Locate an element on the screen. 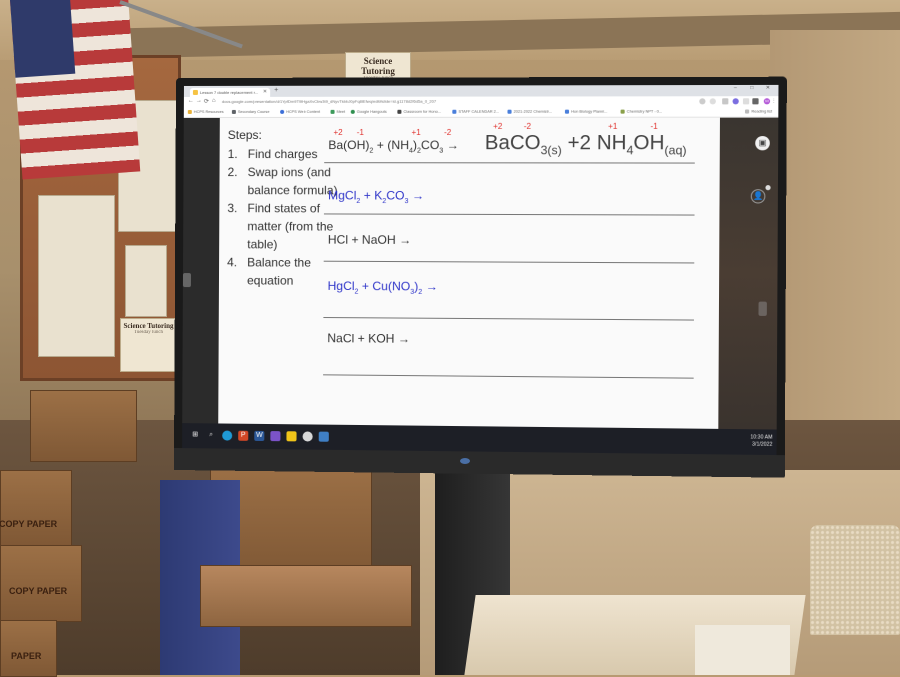 The height and width of the screenshot is (677, 900). paper-box: COPY PAPER is located at coordinates (41, 583).